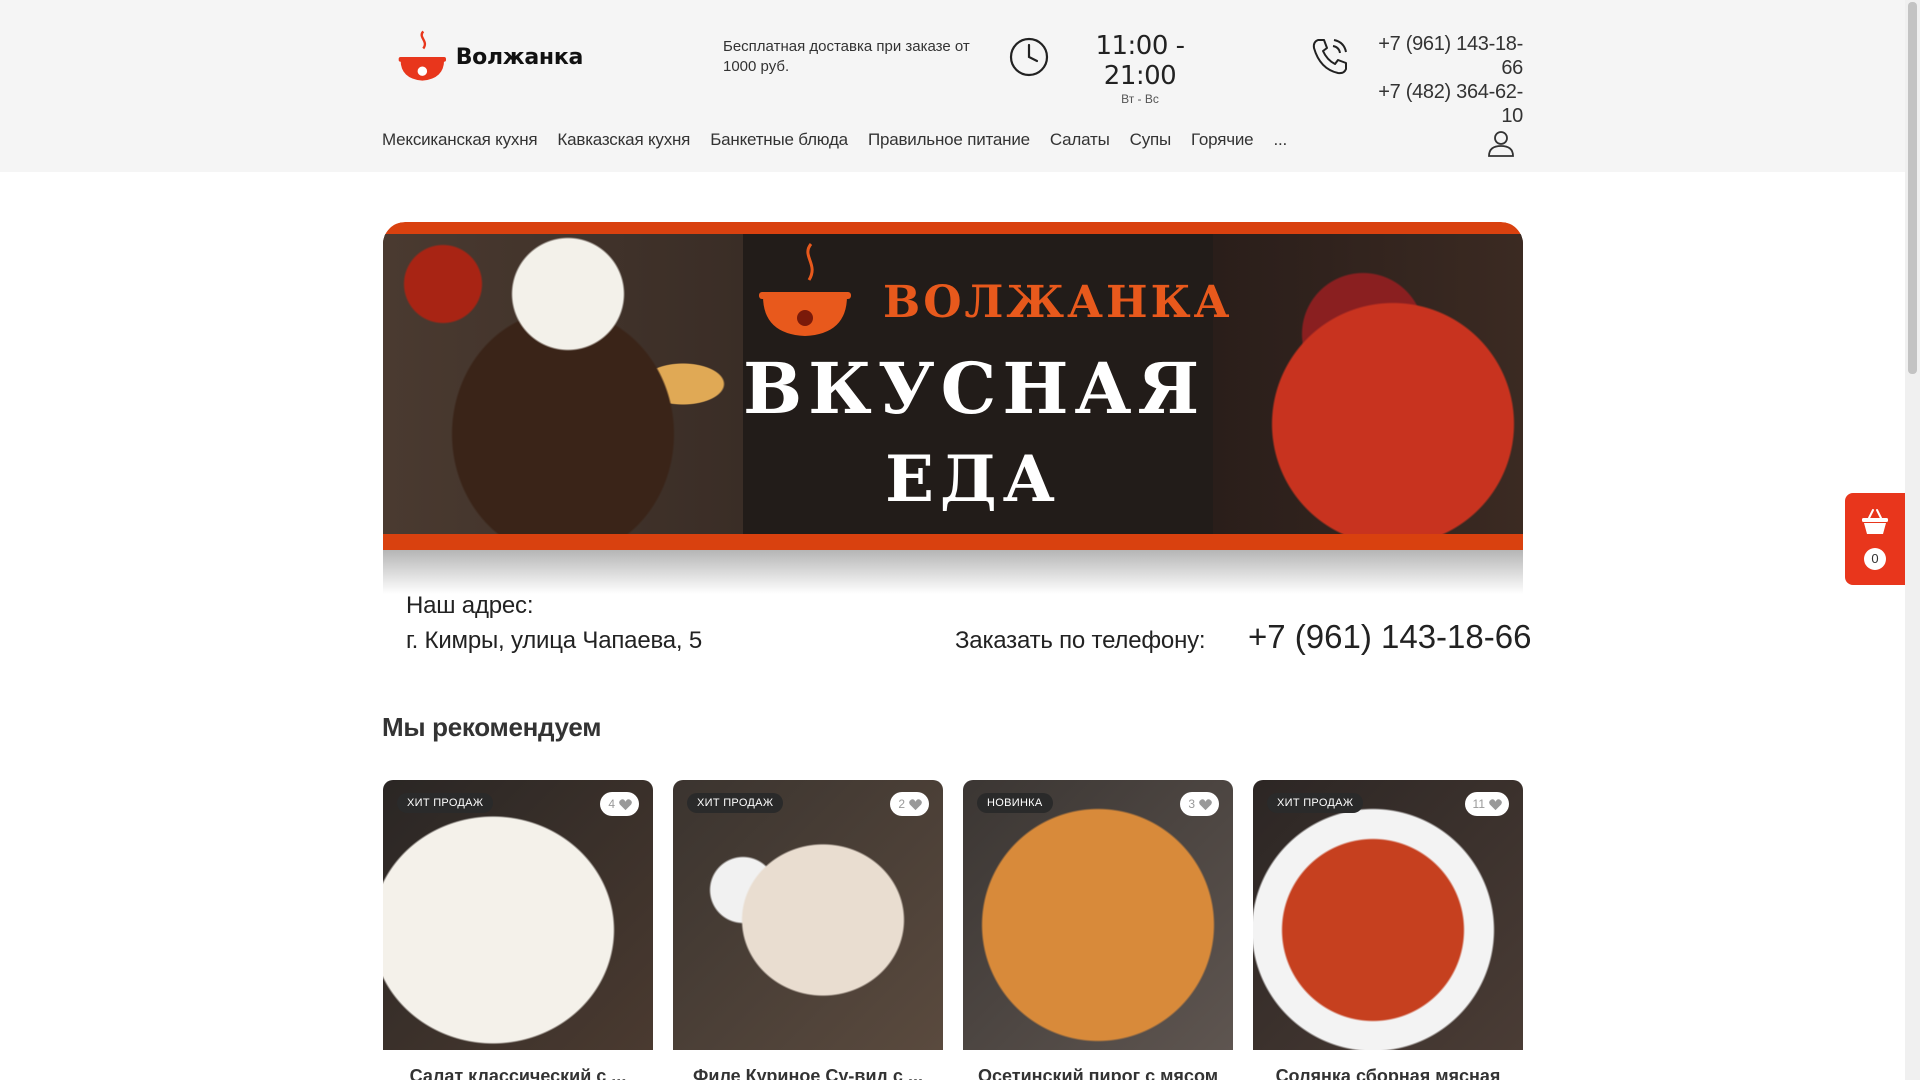 The image size is (1920, 1080). I want to click on banner-title-line-1: ВКУСНАЯ, so click(974, 388).